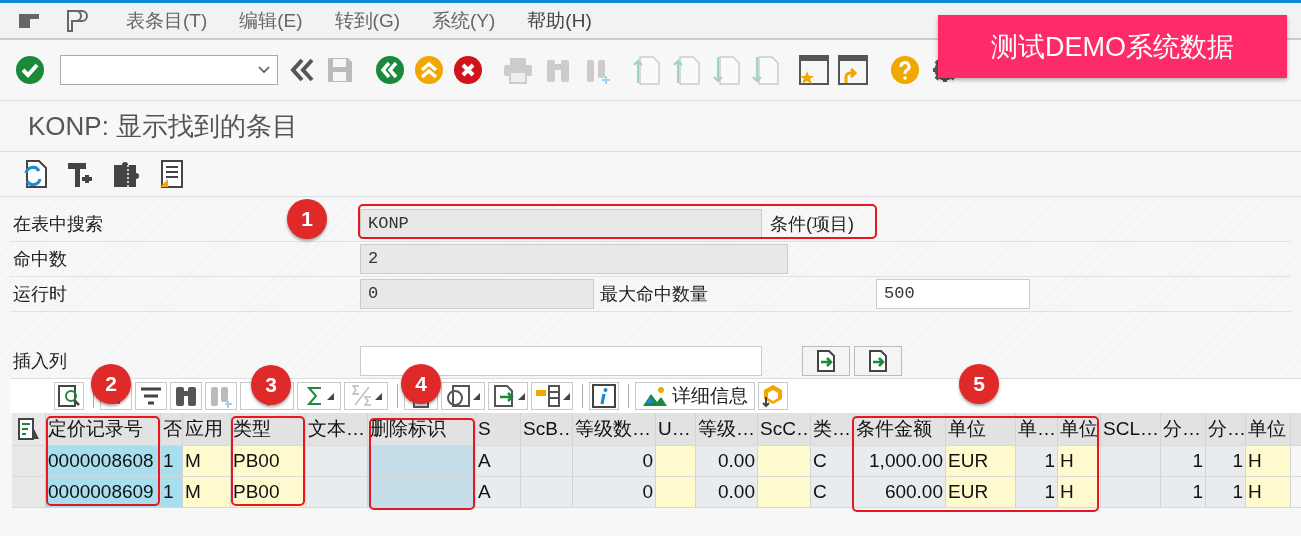  I want to click on details-icon, so click(655, 396).